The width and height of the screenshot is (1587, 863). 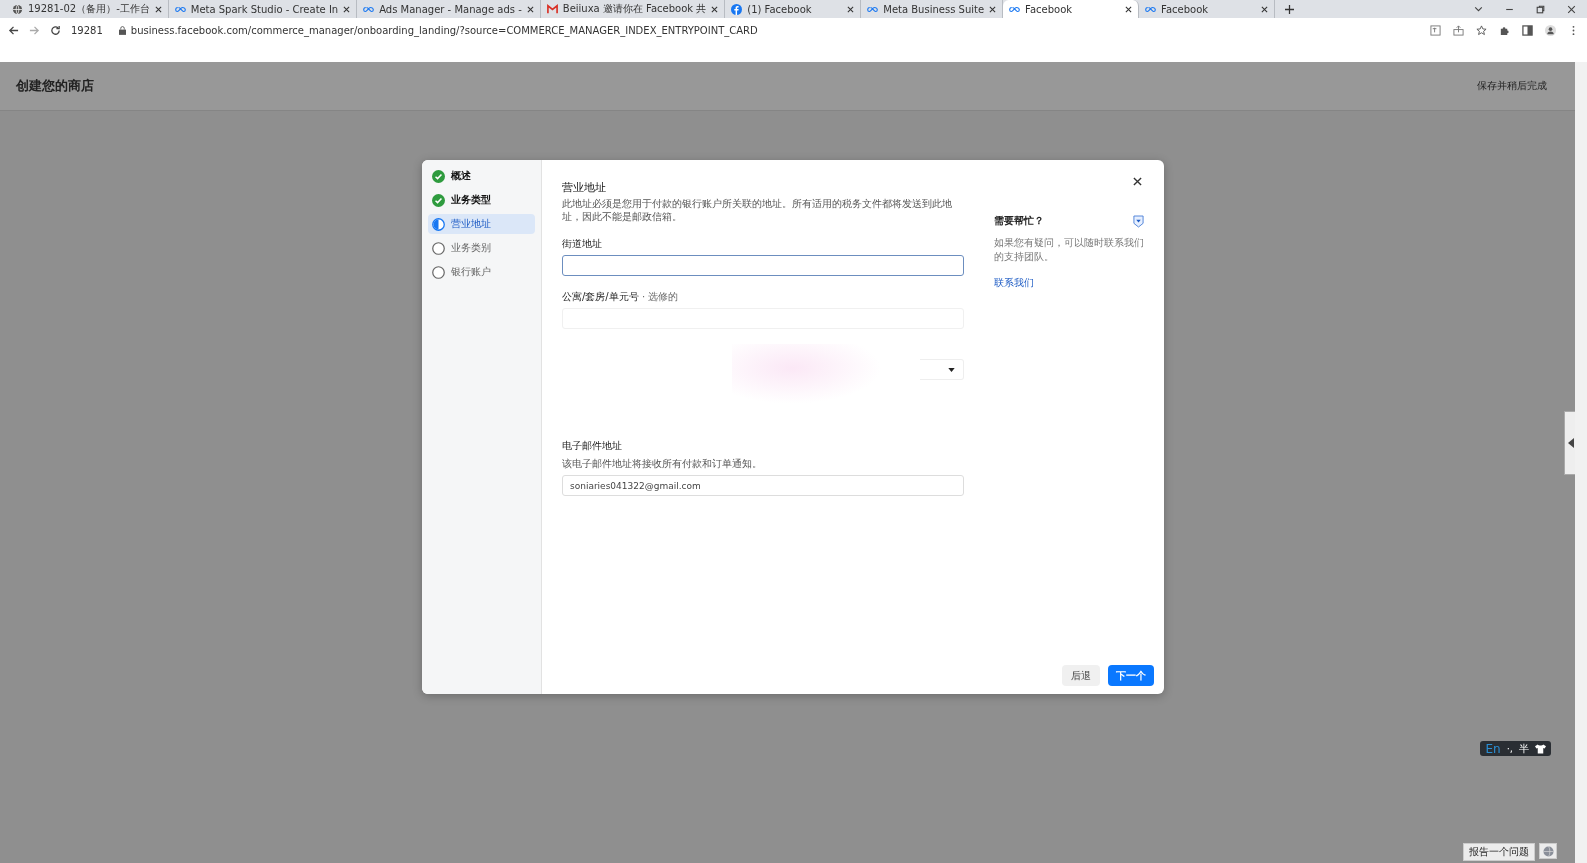 I want to click on lock-icon, so click(x=122, y=30).